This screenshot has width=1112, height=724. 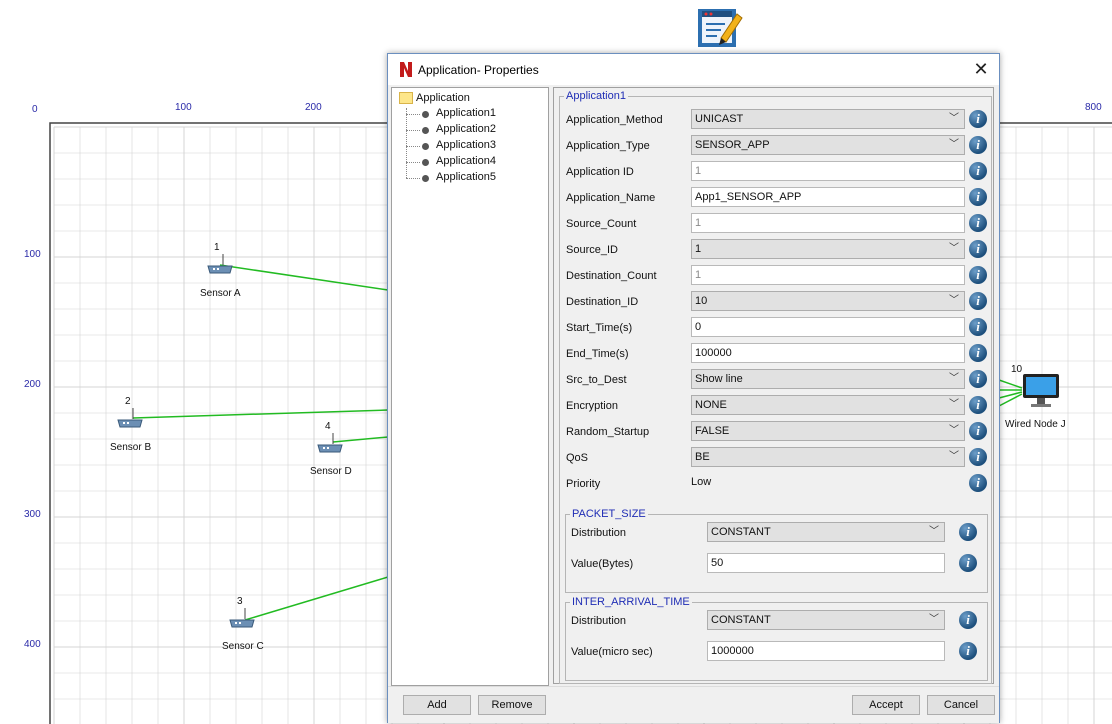 What do you see at coordinates (826, 651) in the screenshot?
I see `inter-arrival-value-input: 1000000` at bounding box center [826, 651].